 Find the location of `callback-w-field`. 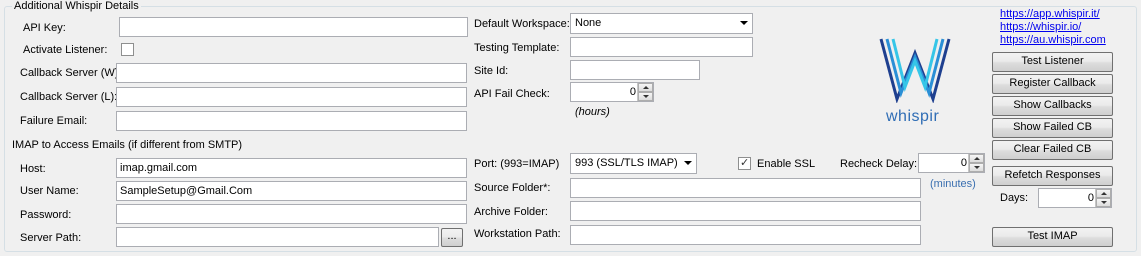

callback-w-field is located at coordinates (291, 73).